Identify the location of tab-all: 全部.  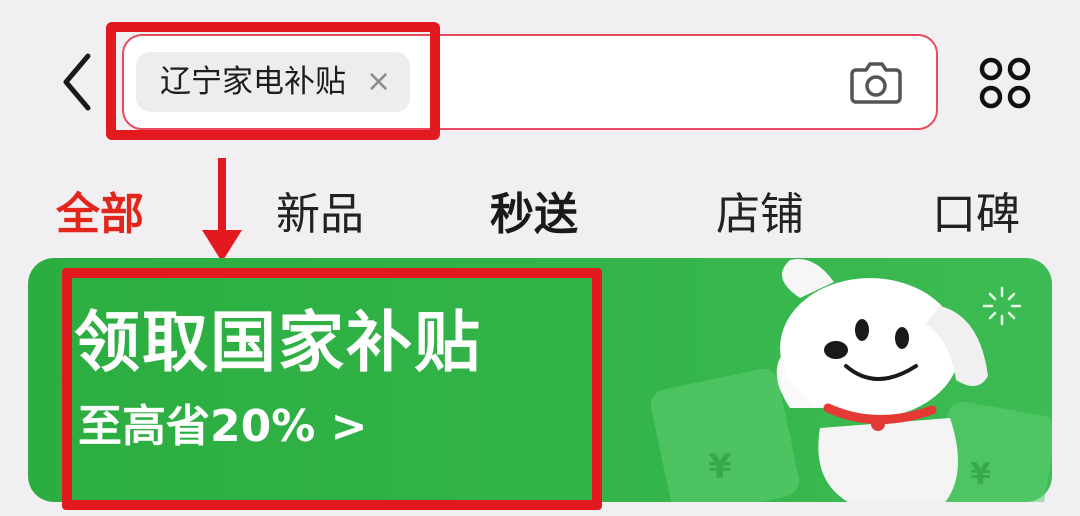
(100, 215).